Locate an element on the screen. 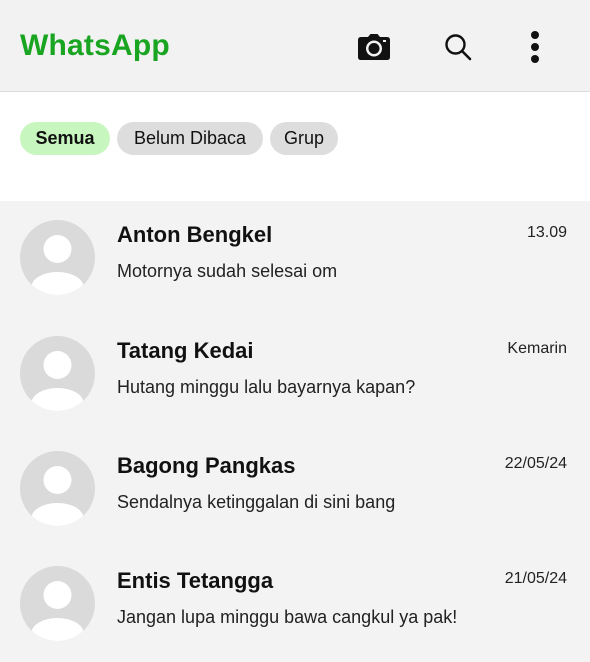 Image resolution: width=590 pixels, height=662 pixels. camera-icon is located at coordinates (374, 47).